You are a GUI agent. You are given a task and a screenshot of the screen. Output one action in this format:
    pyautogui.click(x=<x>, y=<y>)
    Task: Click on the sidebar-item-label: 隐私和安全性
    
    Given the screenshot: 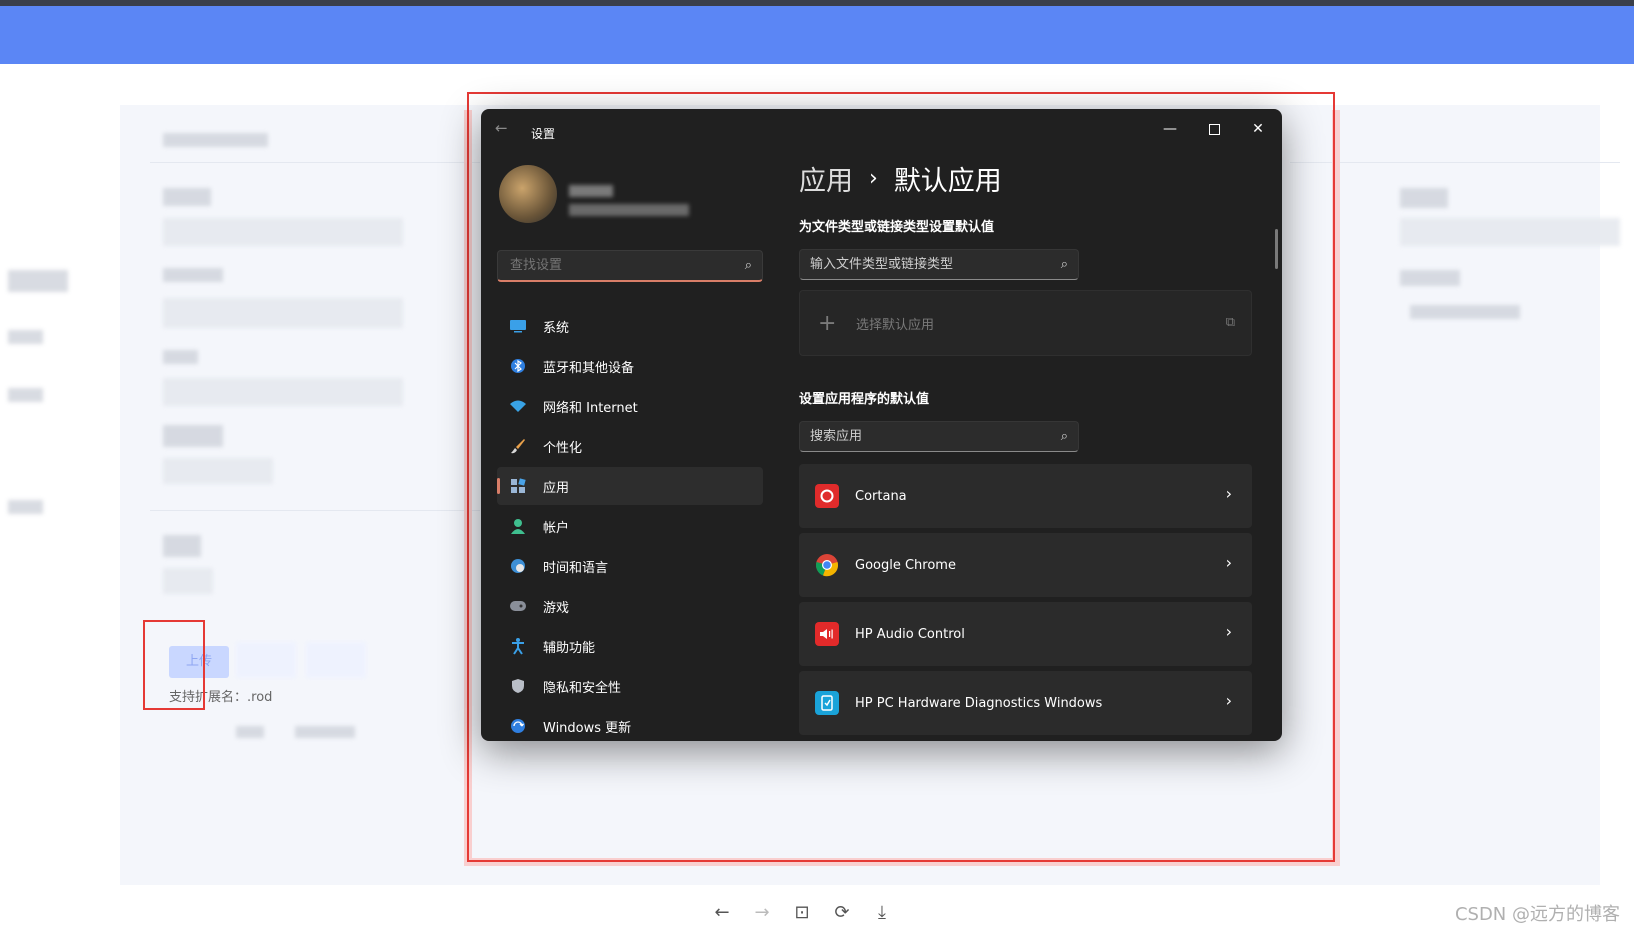 What is the action you would take?
    pyautogui.click(x=582, y=688)
    